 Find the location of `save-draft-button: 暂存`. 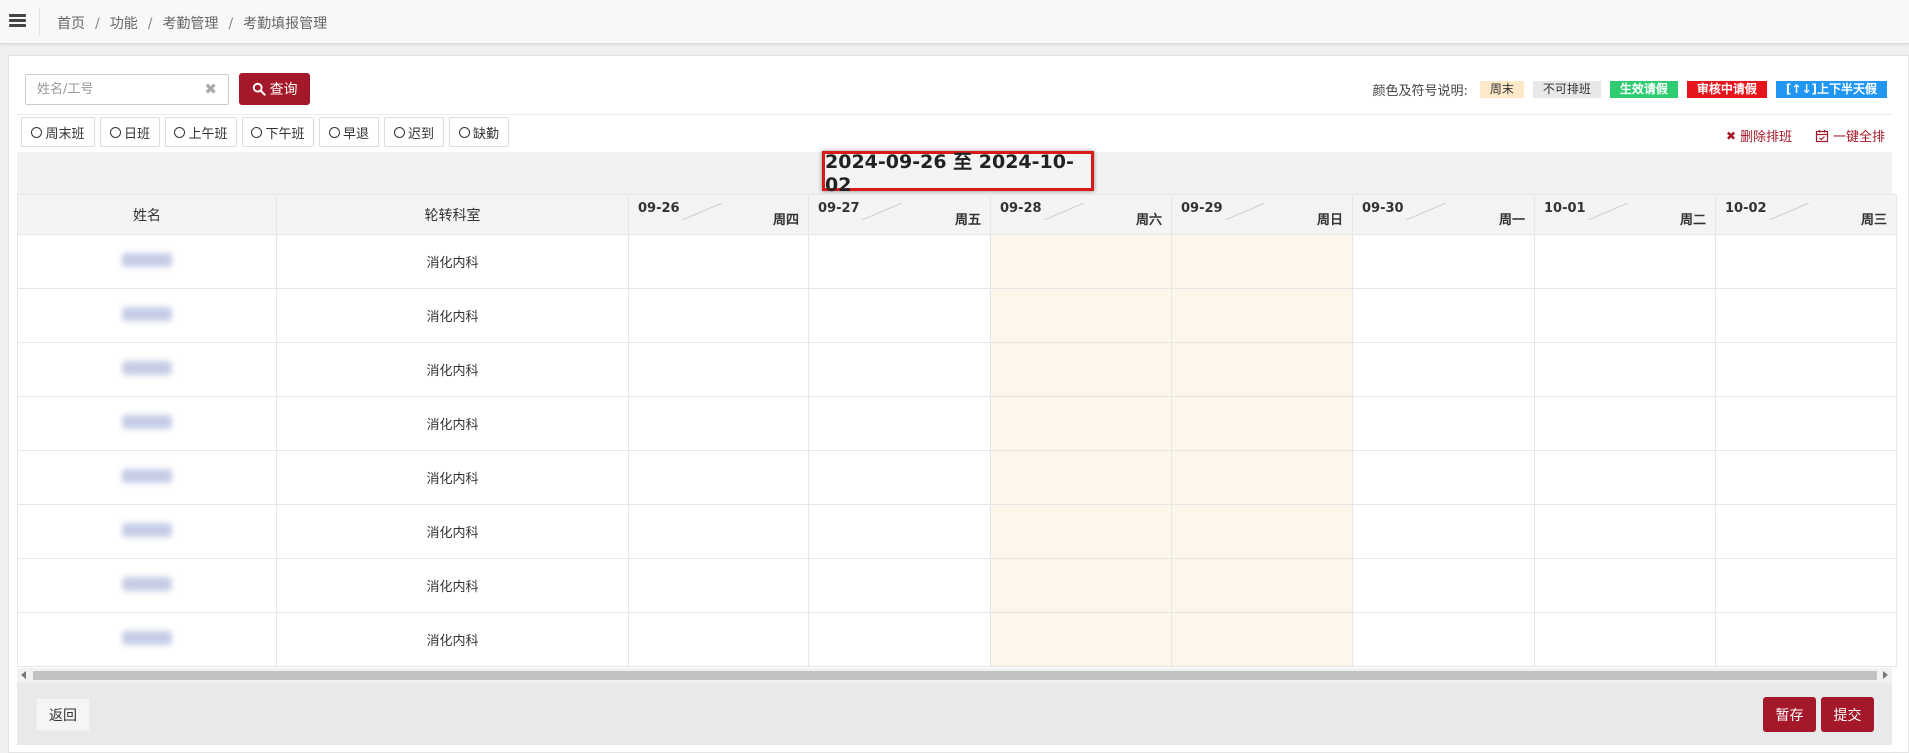

save-draft-button: 暂存 is located at coordinates (1789, 714).